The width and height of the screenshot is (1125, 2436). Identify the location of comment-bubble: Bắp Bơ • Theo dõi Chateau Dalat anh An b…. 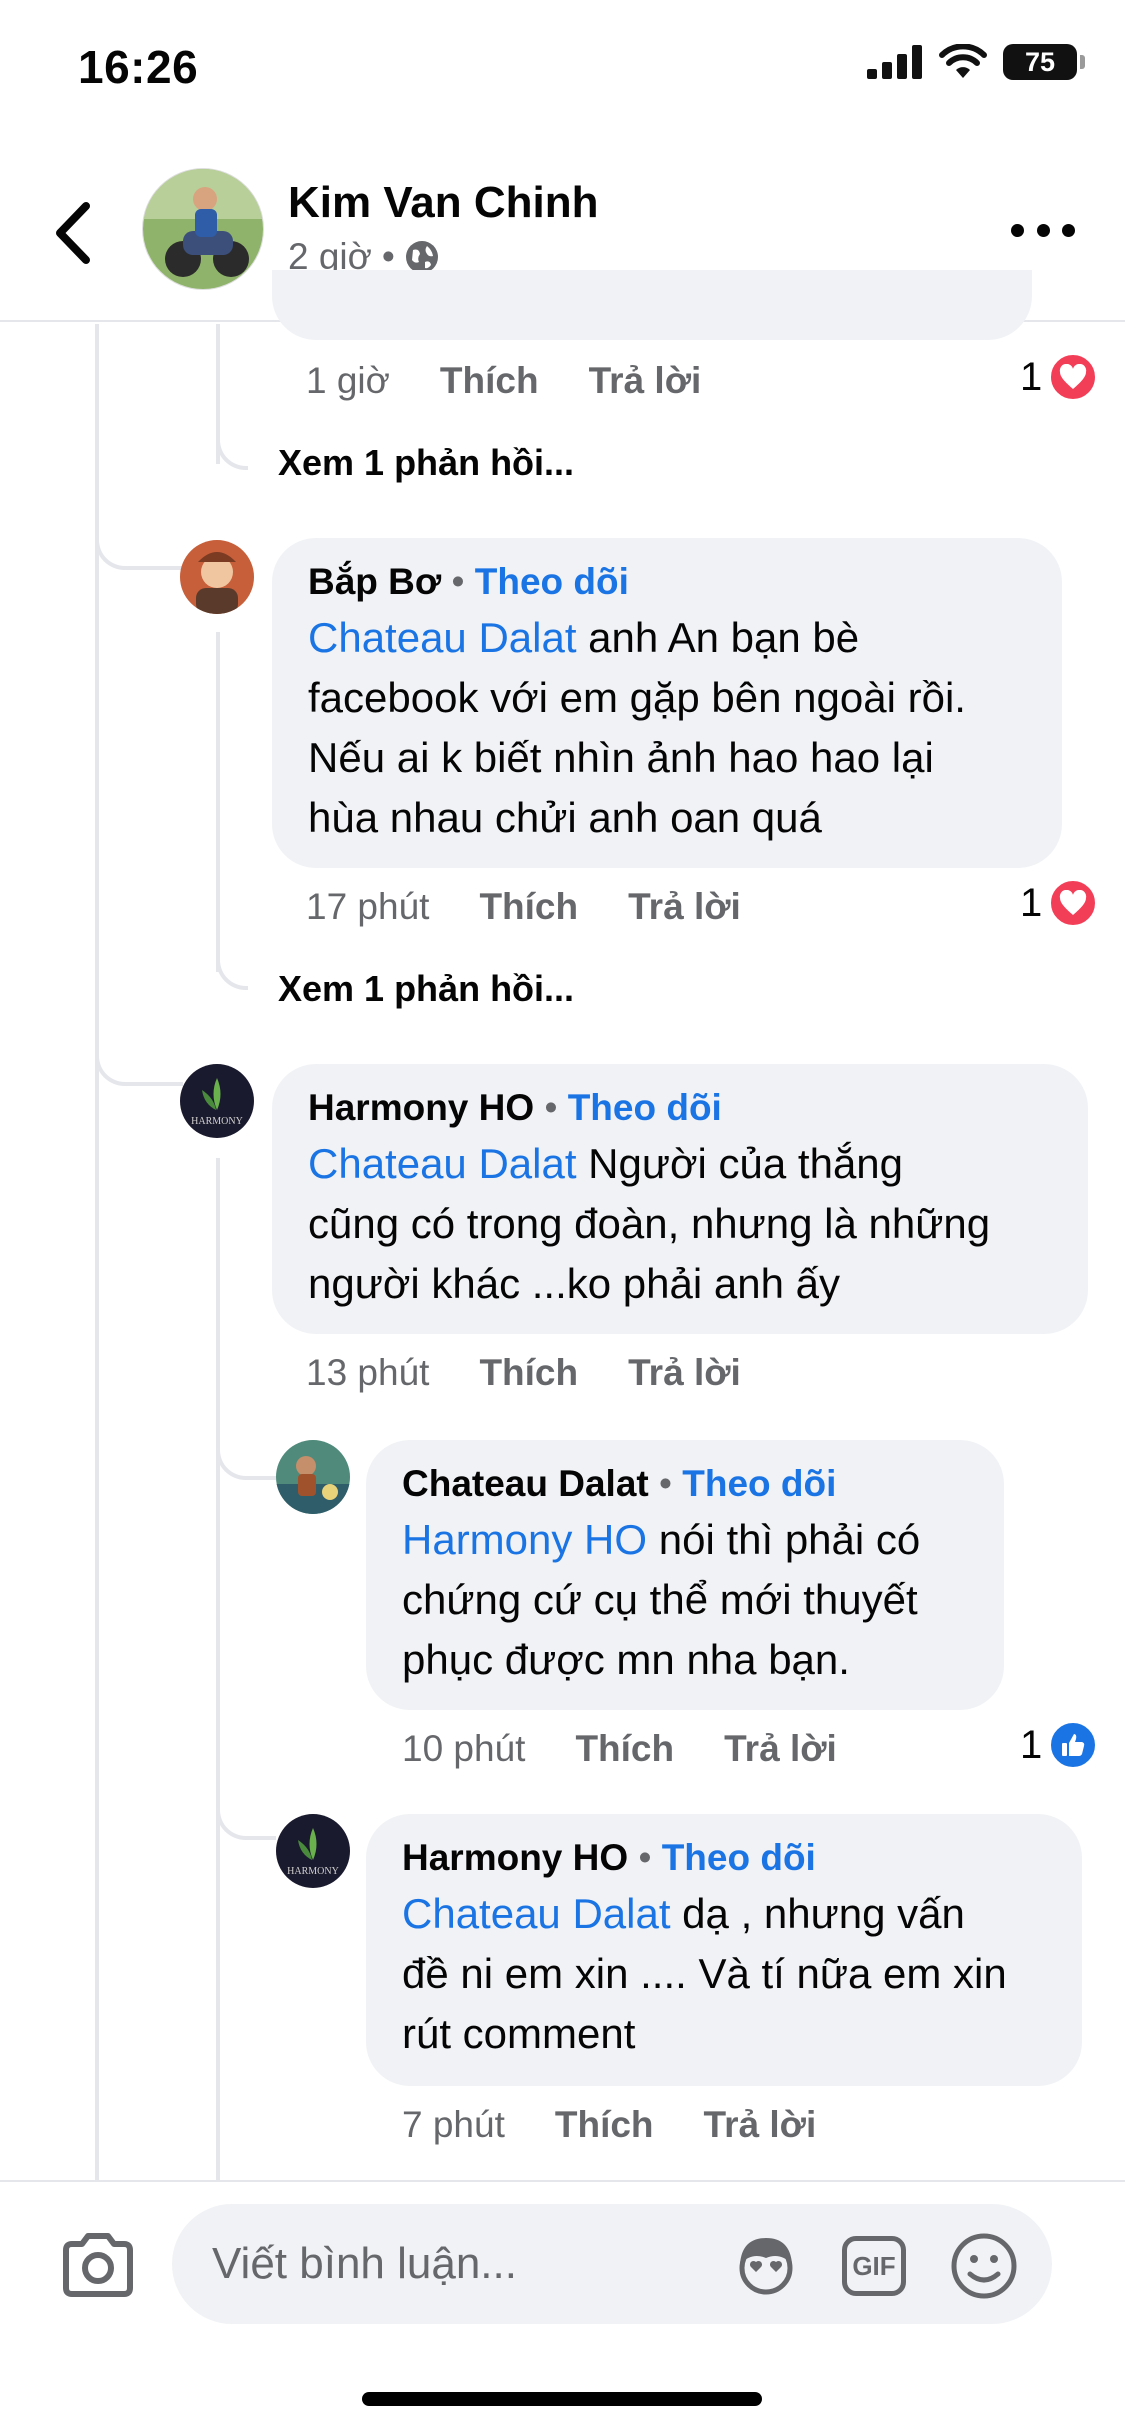
(667, 703).